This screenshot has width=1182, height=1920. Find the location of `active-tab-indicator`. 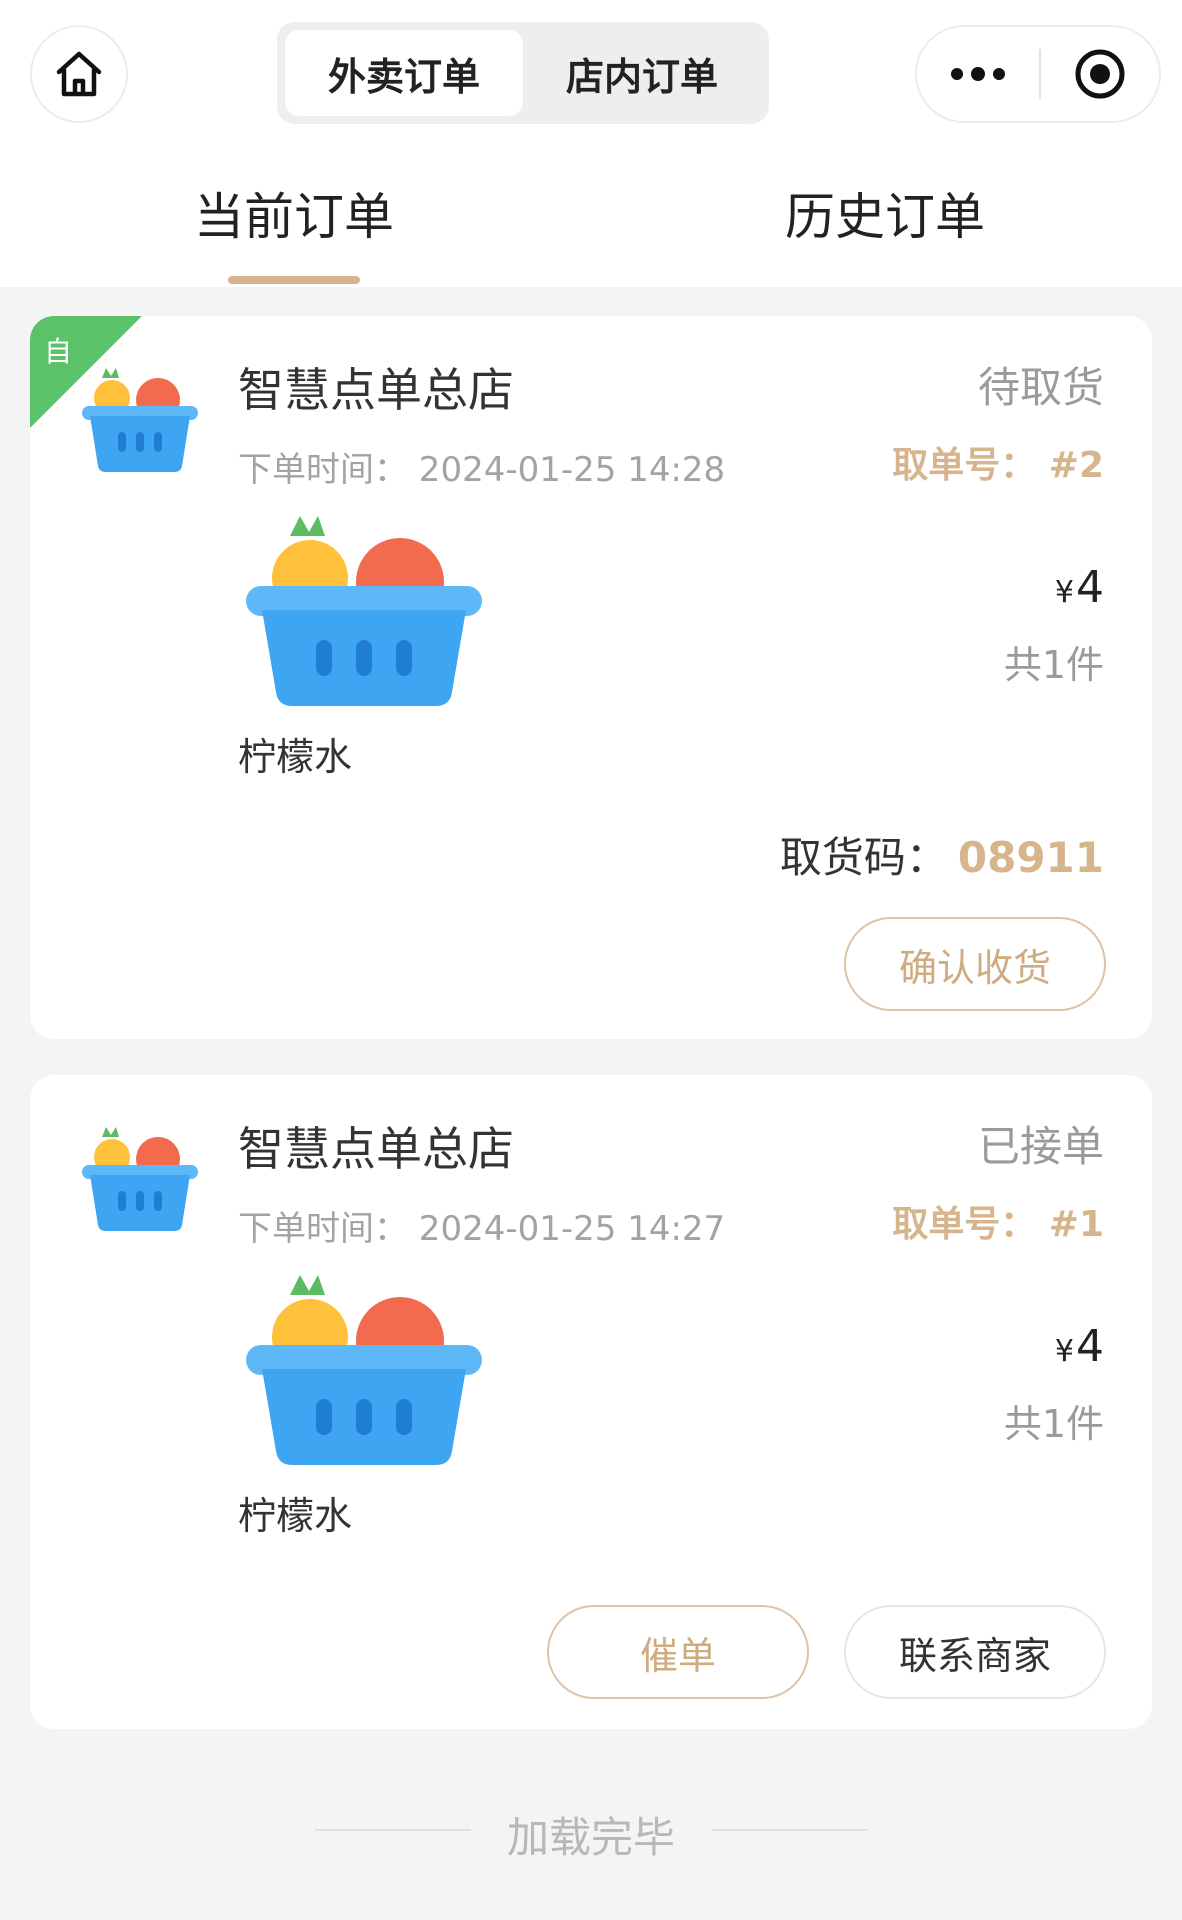

active-tab-indicator is located at coordinates (294, 280).